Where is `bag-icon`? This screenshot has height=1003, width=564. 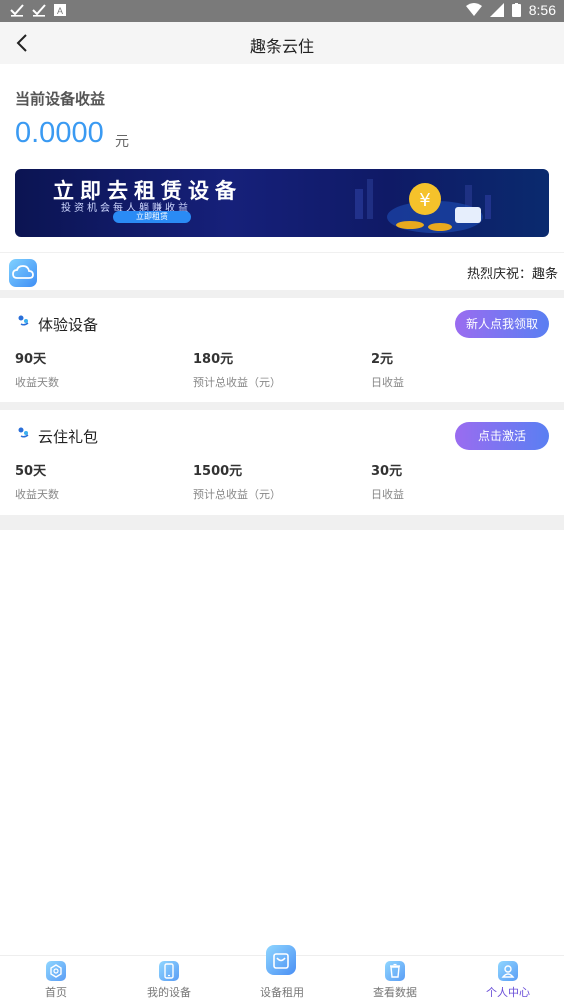
bag-icon is located at coordinates (281, 960).